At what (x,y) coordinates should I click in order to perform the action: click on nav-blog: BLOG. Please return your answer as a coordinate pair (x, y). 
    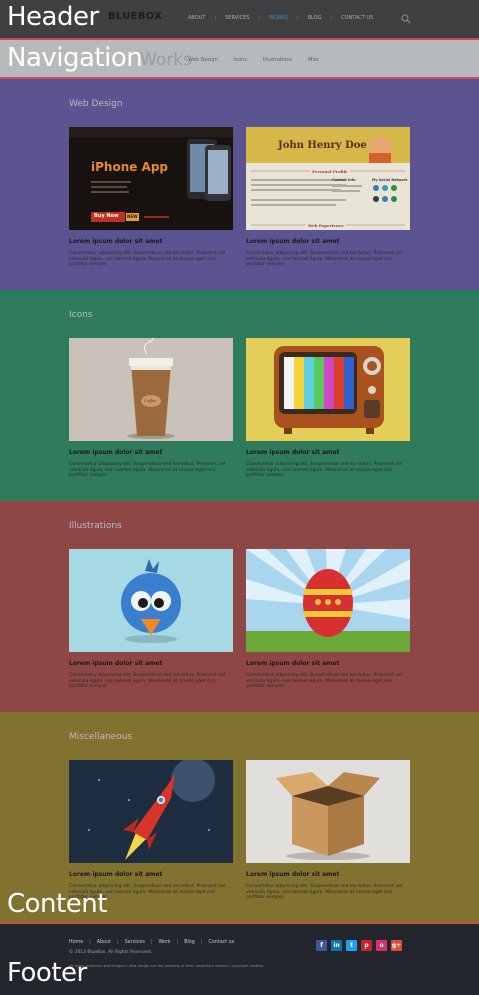
    Looking at the image, I should click on (315, 18).